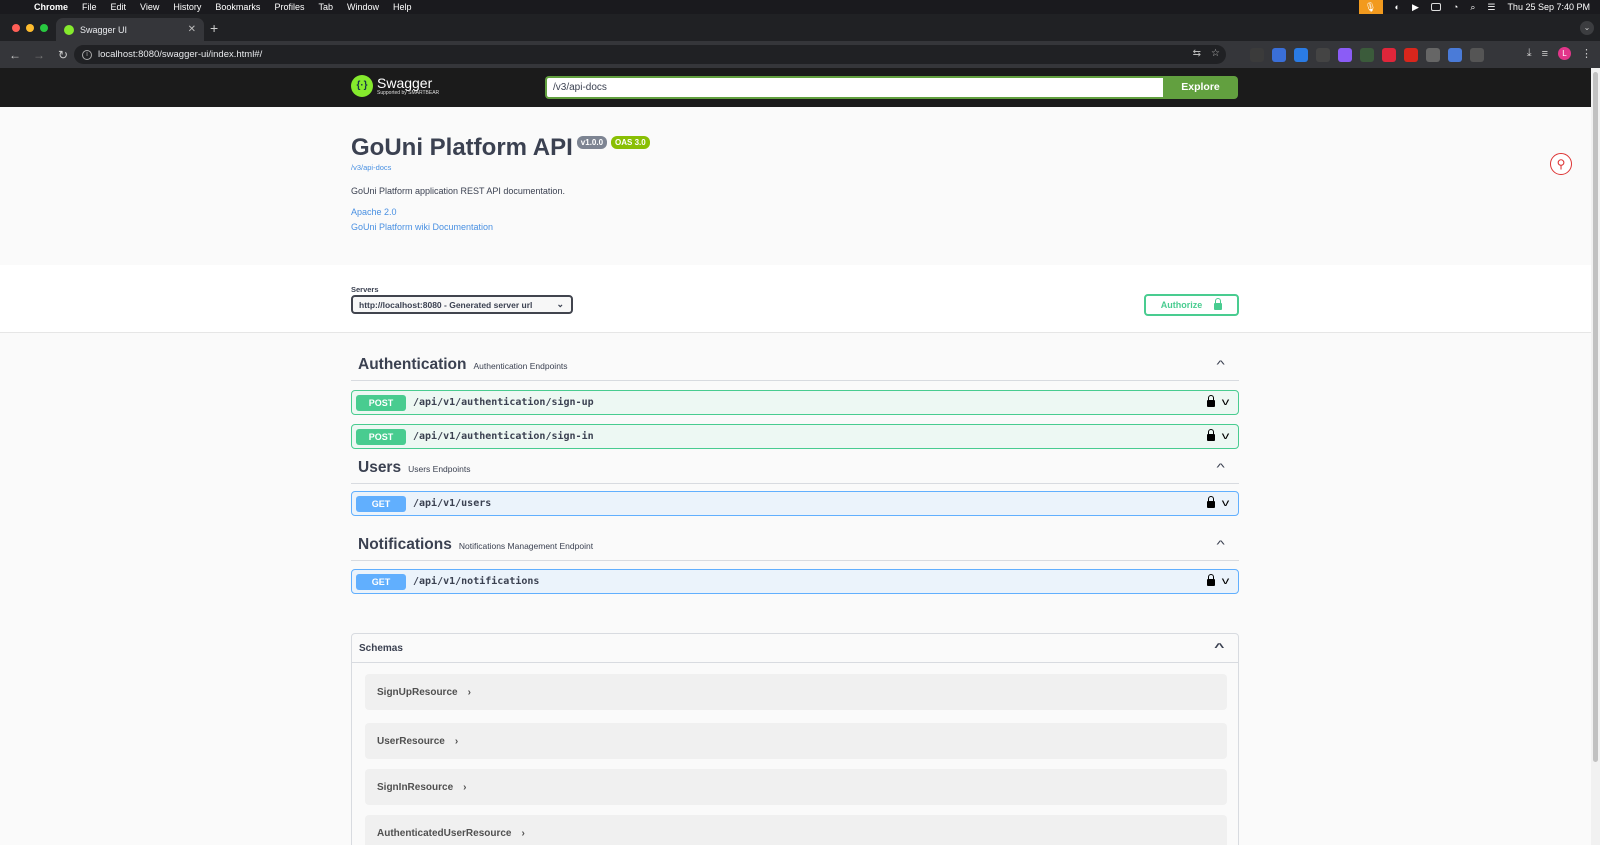  What do you see at coordinates (411, 741) in the screenshot?
I see `model-name: UserResource` at bounding box center [411, 741].